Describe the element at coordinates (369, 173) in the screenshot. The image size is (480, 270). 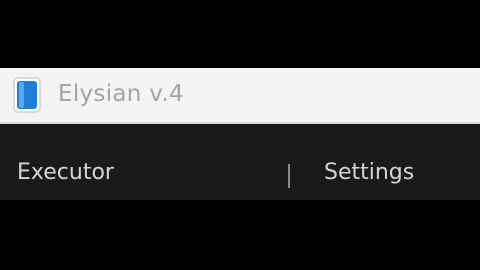
I see `tab-settings: Settings` at that location.